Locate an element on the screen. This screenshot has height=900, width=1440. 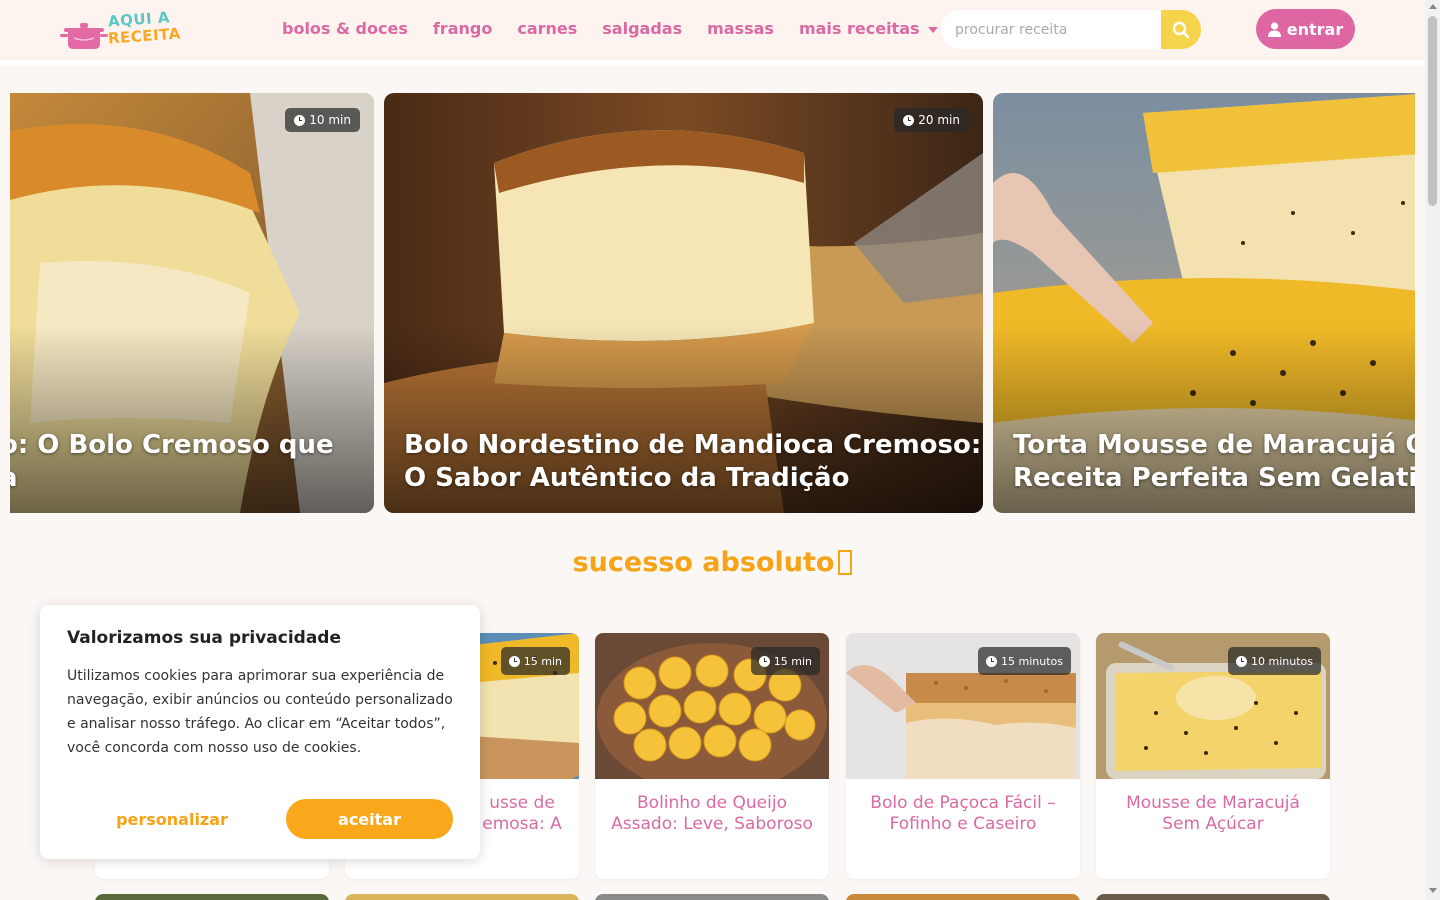
logo-line-2: RECEITA is located at coordinates (144, 36).